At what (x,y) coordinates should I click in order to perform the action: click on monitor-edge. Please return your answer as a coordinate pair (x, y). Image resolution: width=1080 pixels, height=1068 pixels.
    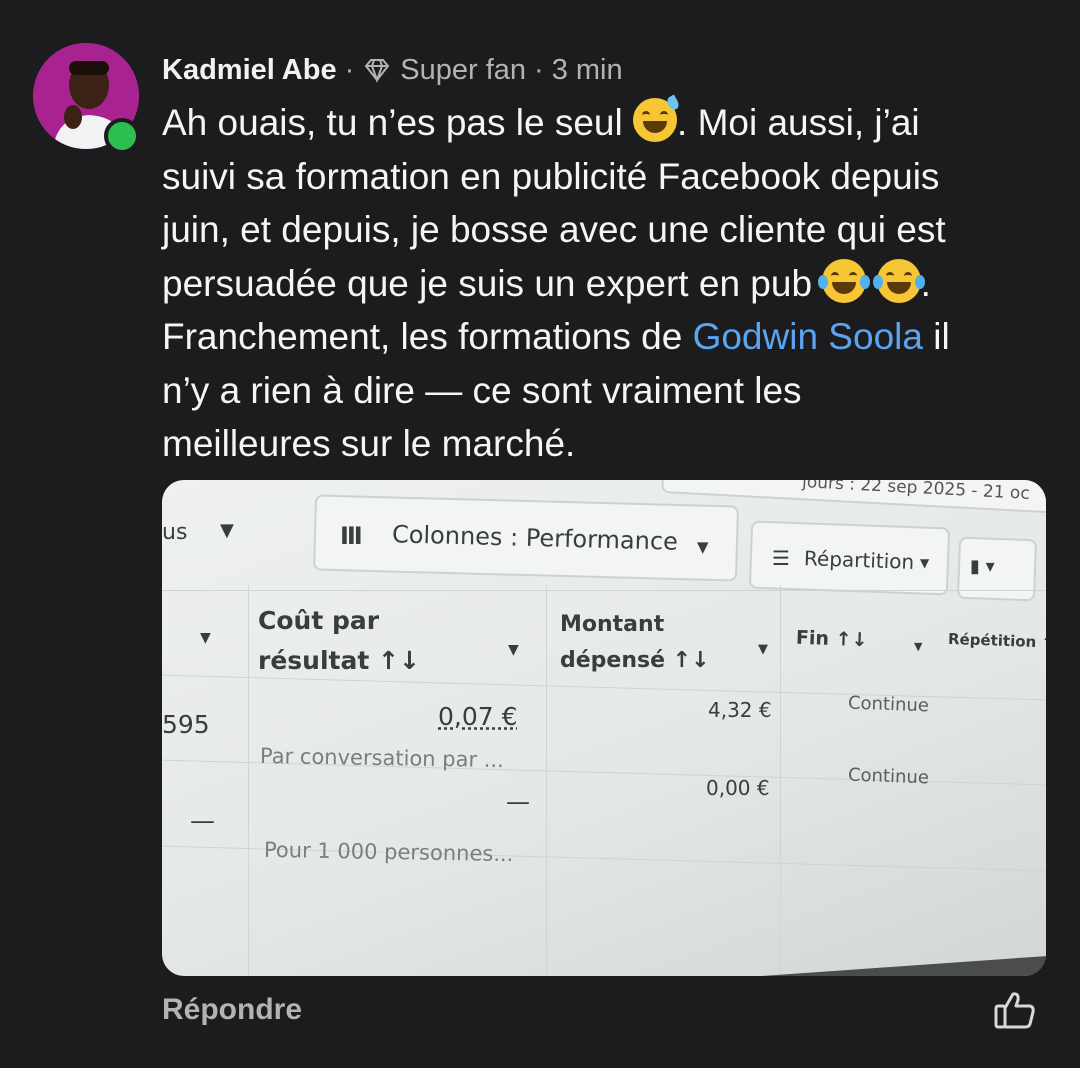
    Looking at the image, I should click on (865, 965).